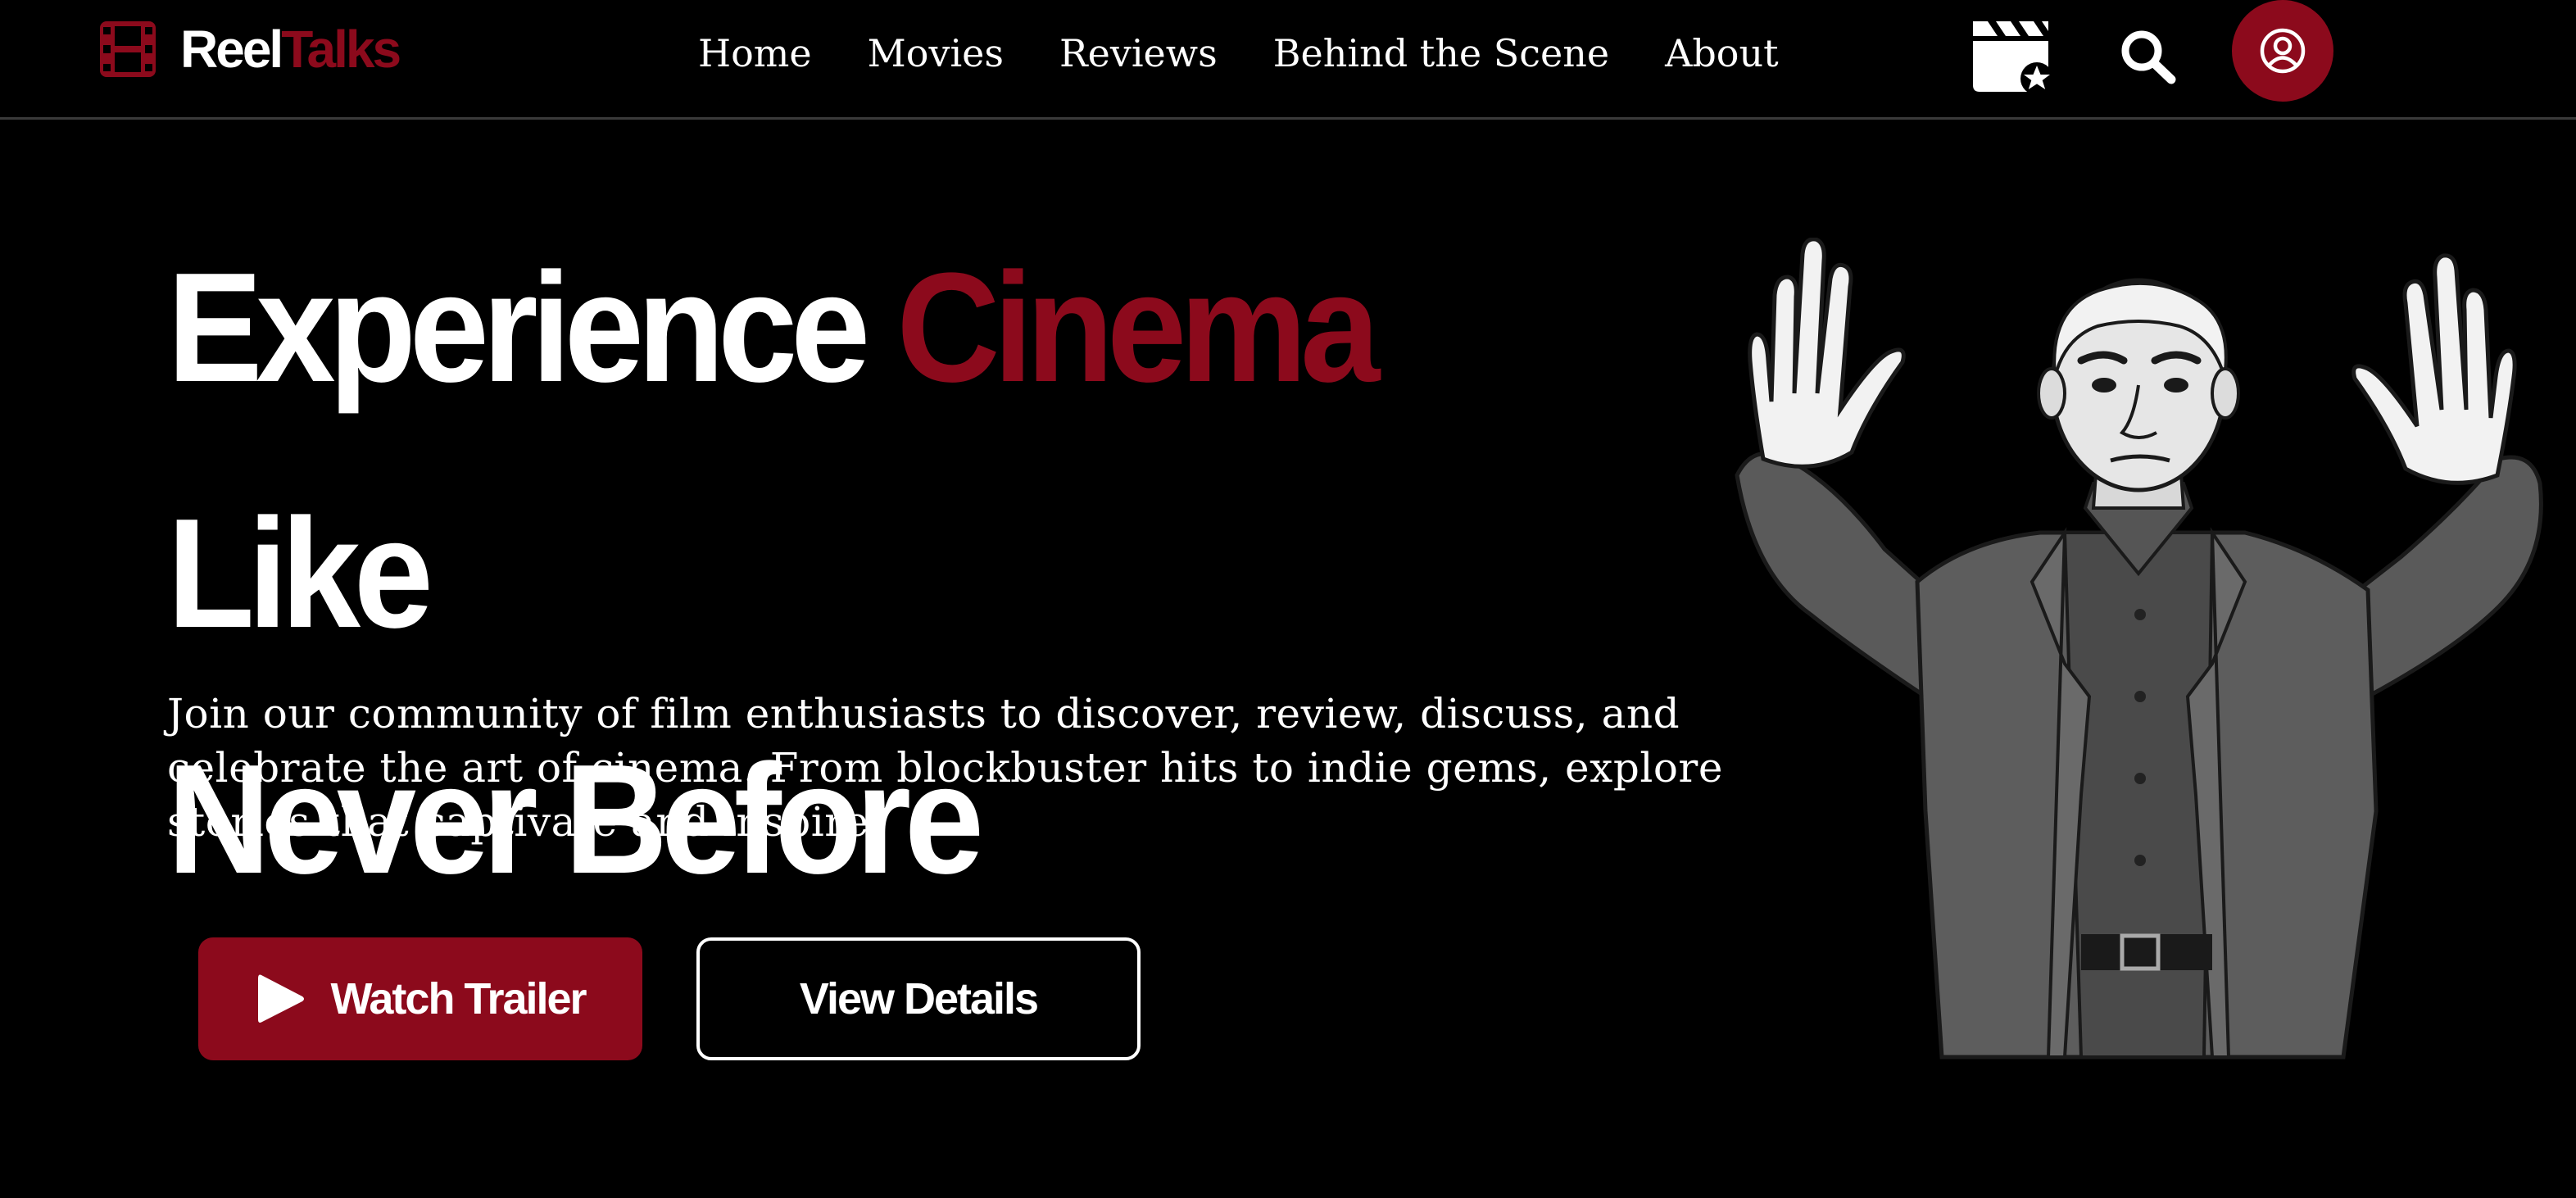  What do you see at coordinates (128, 49) in the screenshot?
I see `film-strip-icon` at bounding box center [128, 49].